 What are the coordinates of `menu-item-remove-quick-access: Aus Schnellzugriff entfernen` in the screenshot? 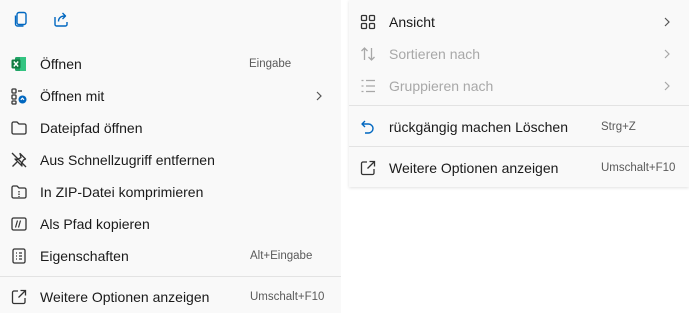 It's located at (170, 160).